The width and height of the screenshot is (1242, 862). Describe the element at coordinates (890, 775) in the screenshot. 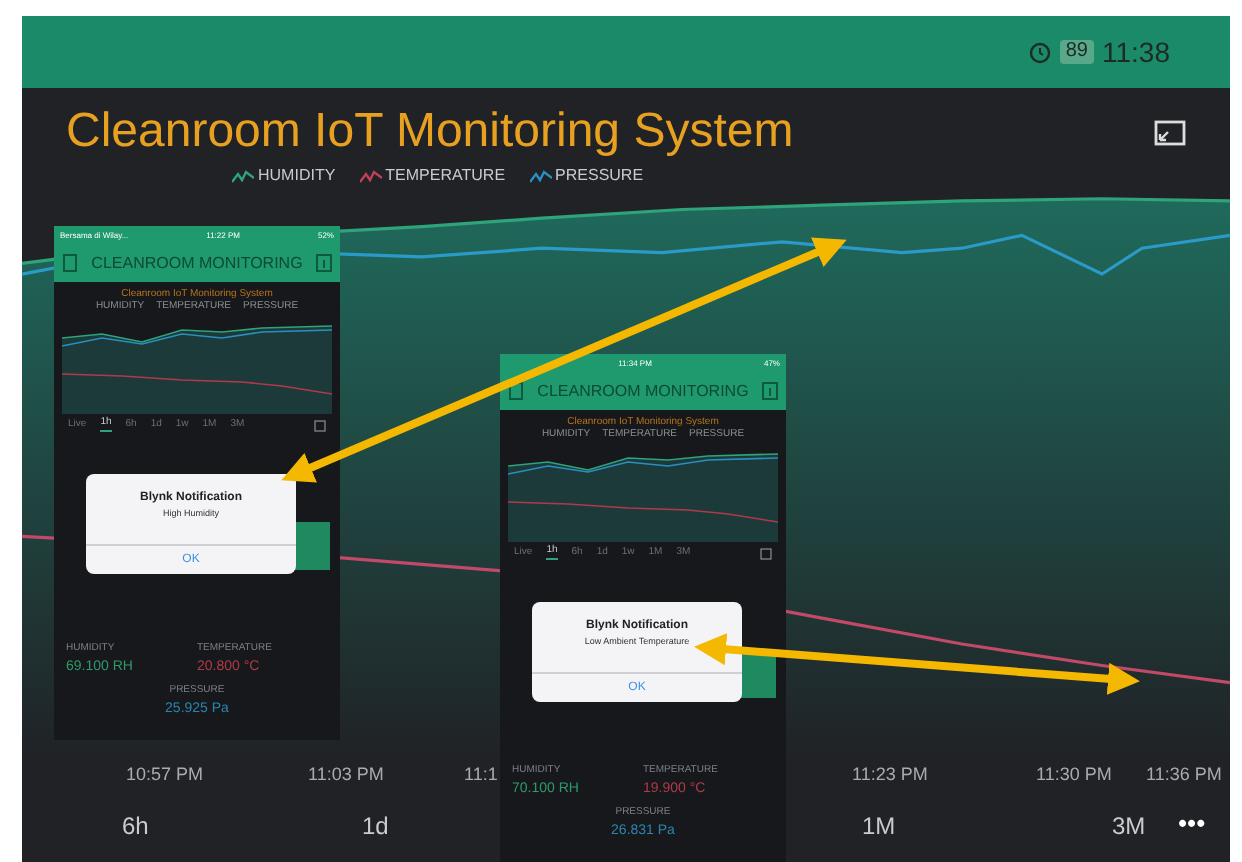

I see `time-axis-label: 11:23 PM` at that location.